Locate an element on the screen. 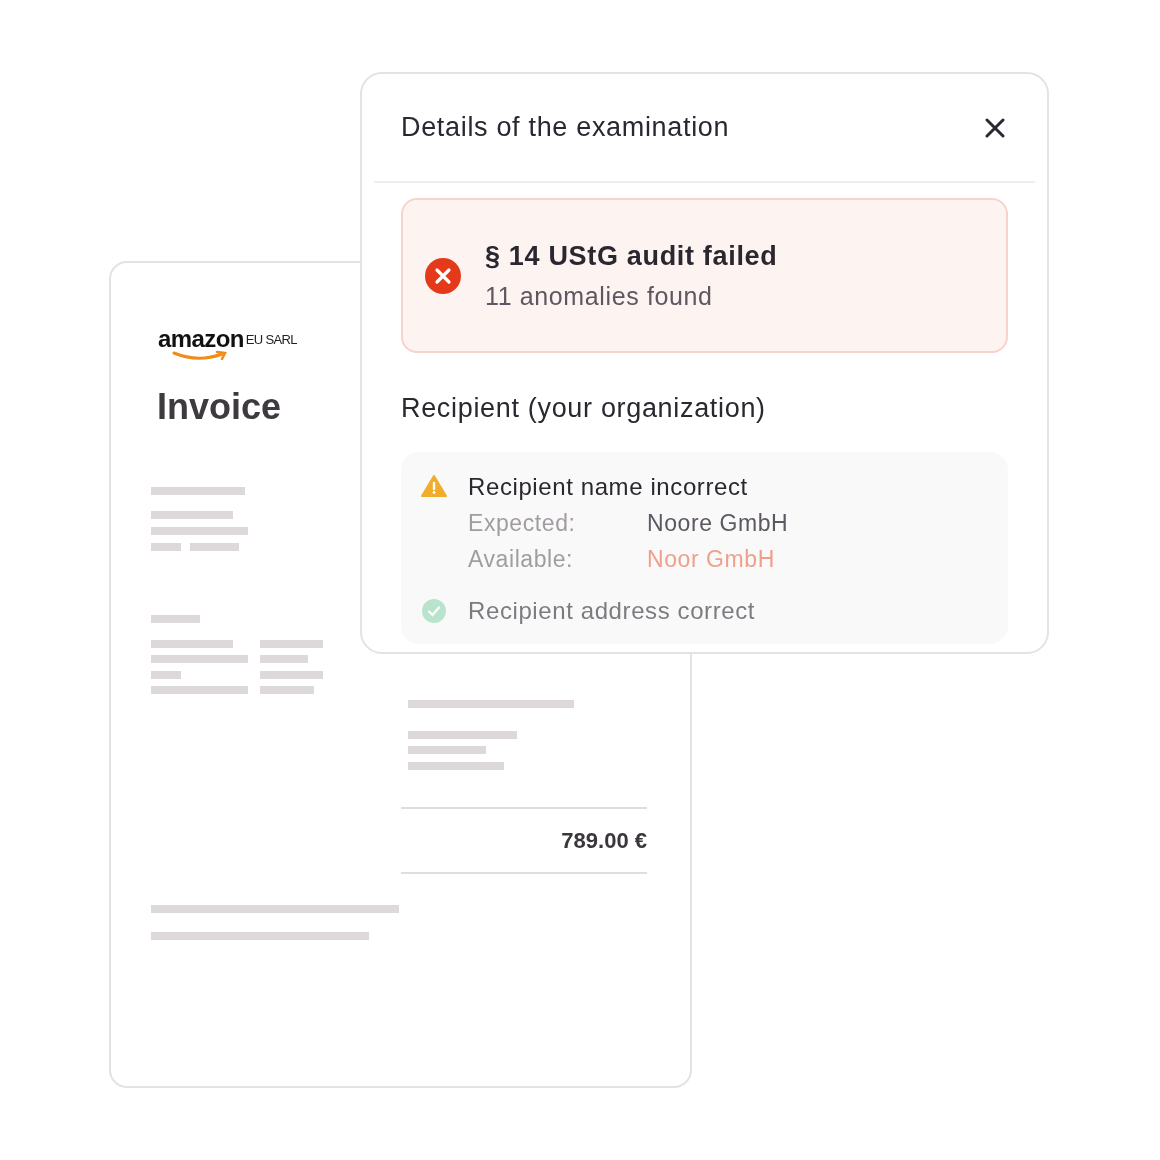  detail-label: Expected: is located at coordinates (522, 523).